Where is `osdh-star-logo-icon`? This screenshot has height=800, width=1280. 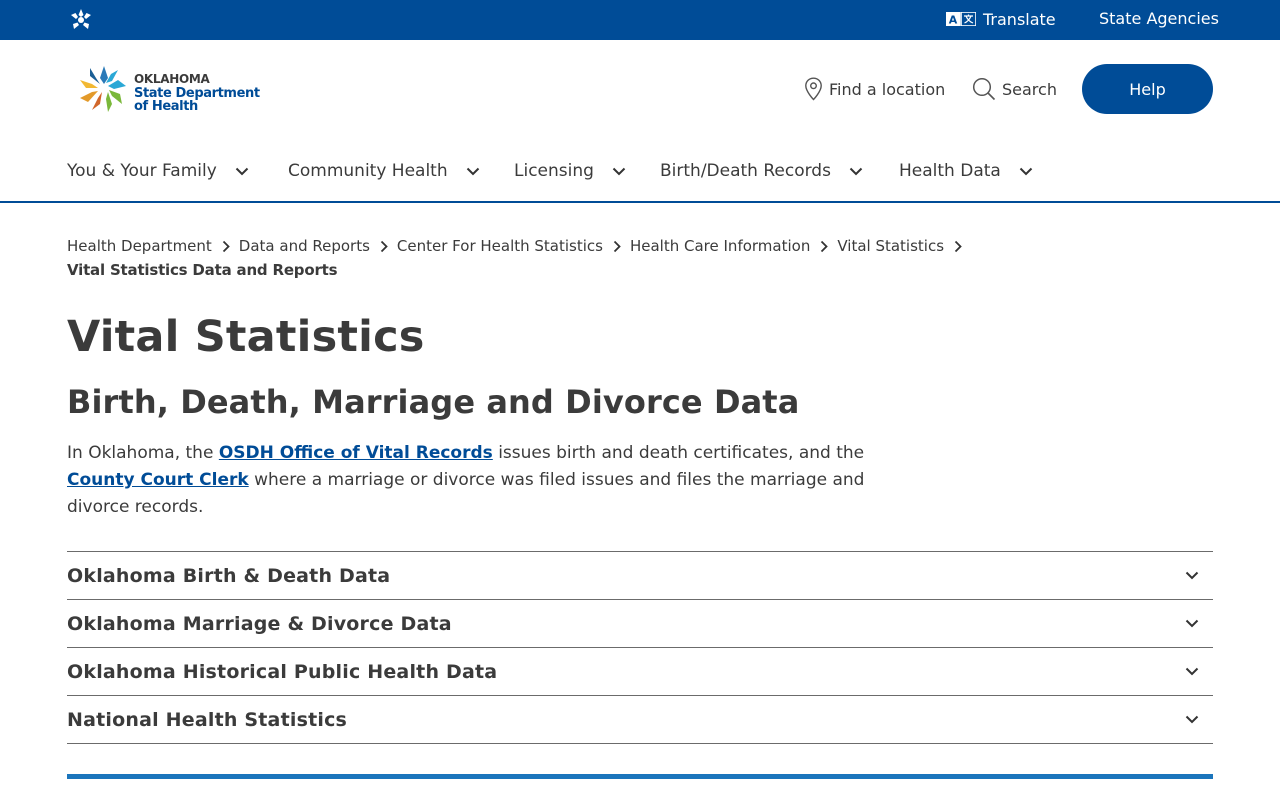 osdh-star-logo-icon is located at coordinates (103, 89).